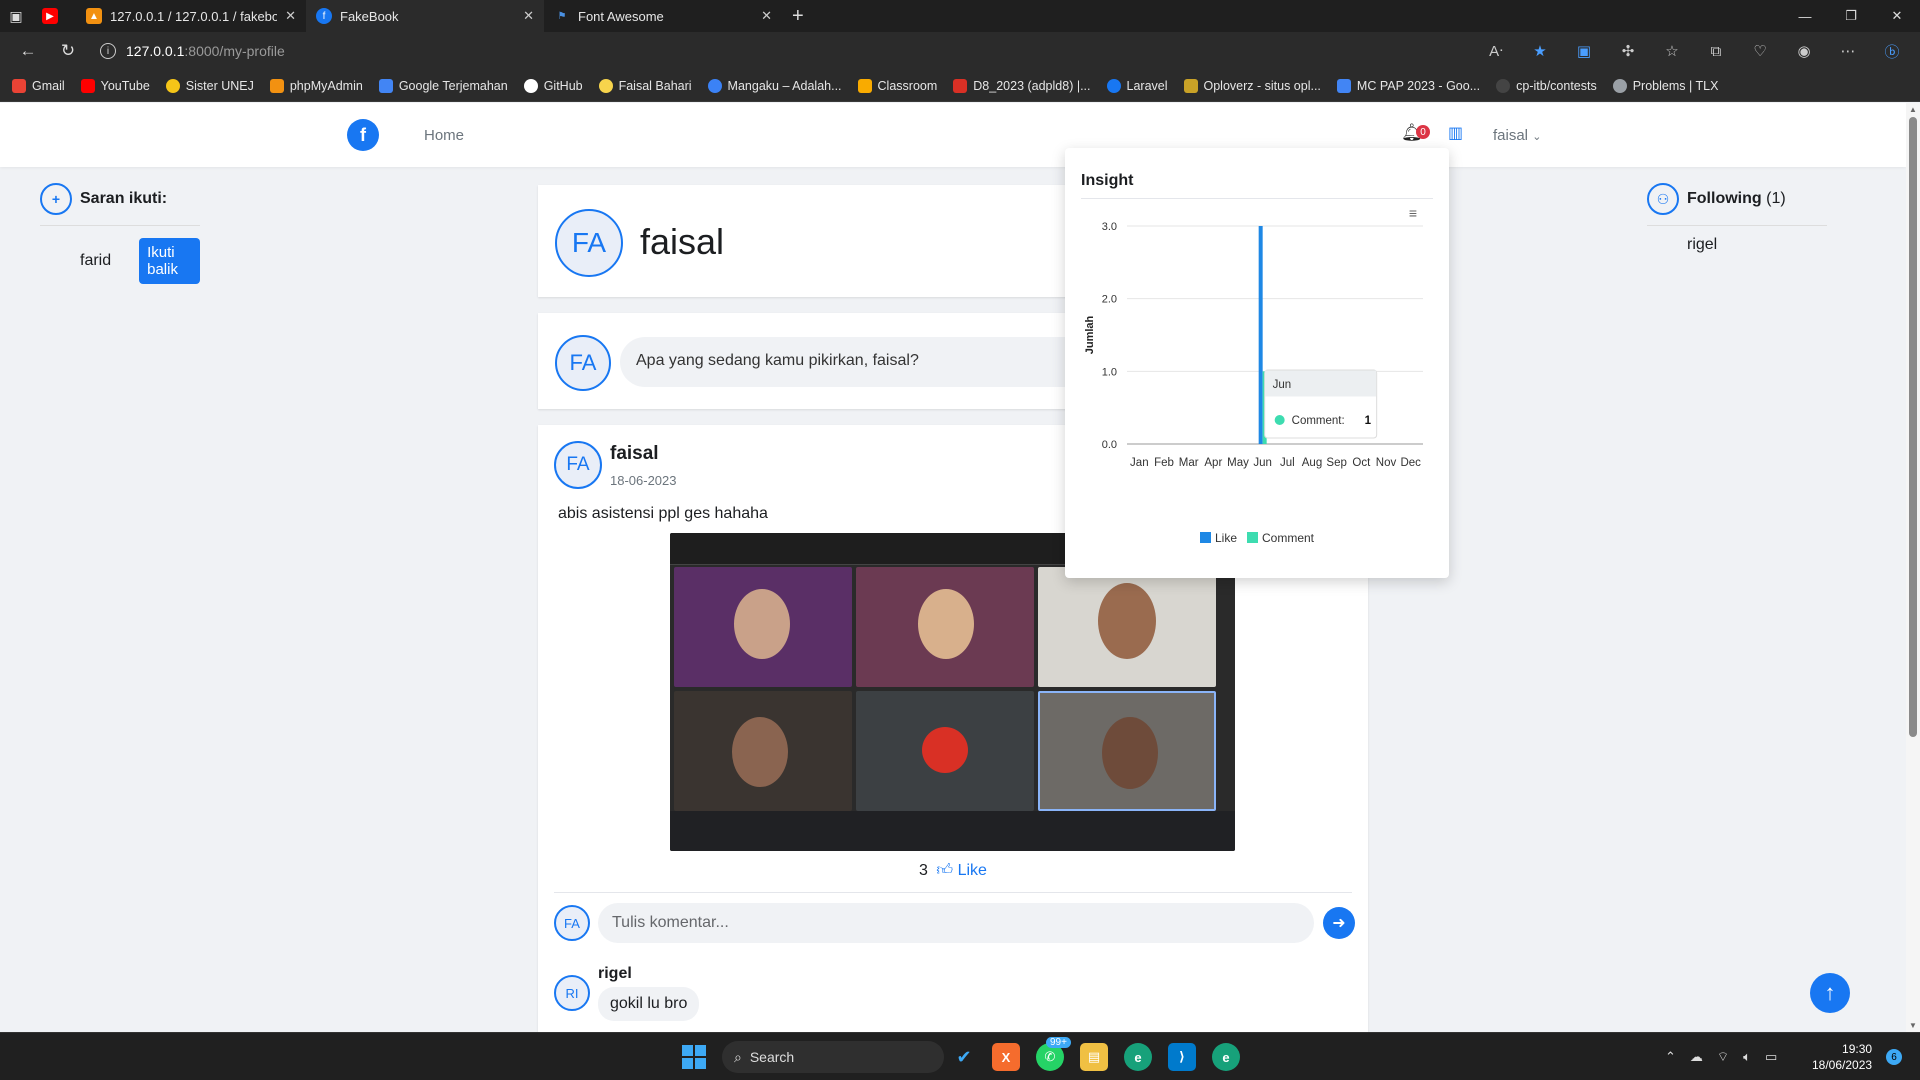 The height and width of the screenshot is (1080, 1920). I want to click on likes-row: 3 👍︎ Like, so click(953, 870).